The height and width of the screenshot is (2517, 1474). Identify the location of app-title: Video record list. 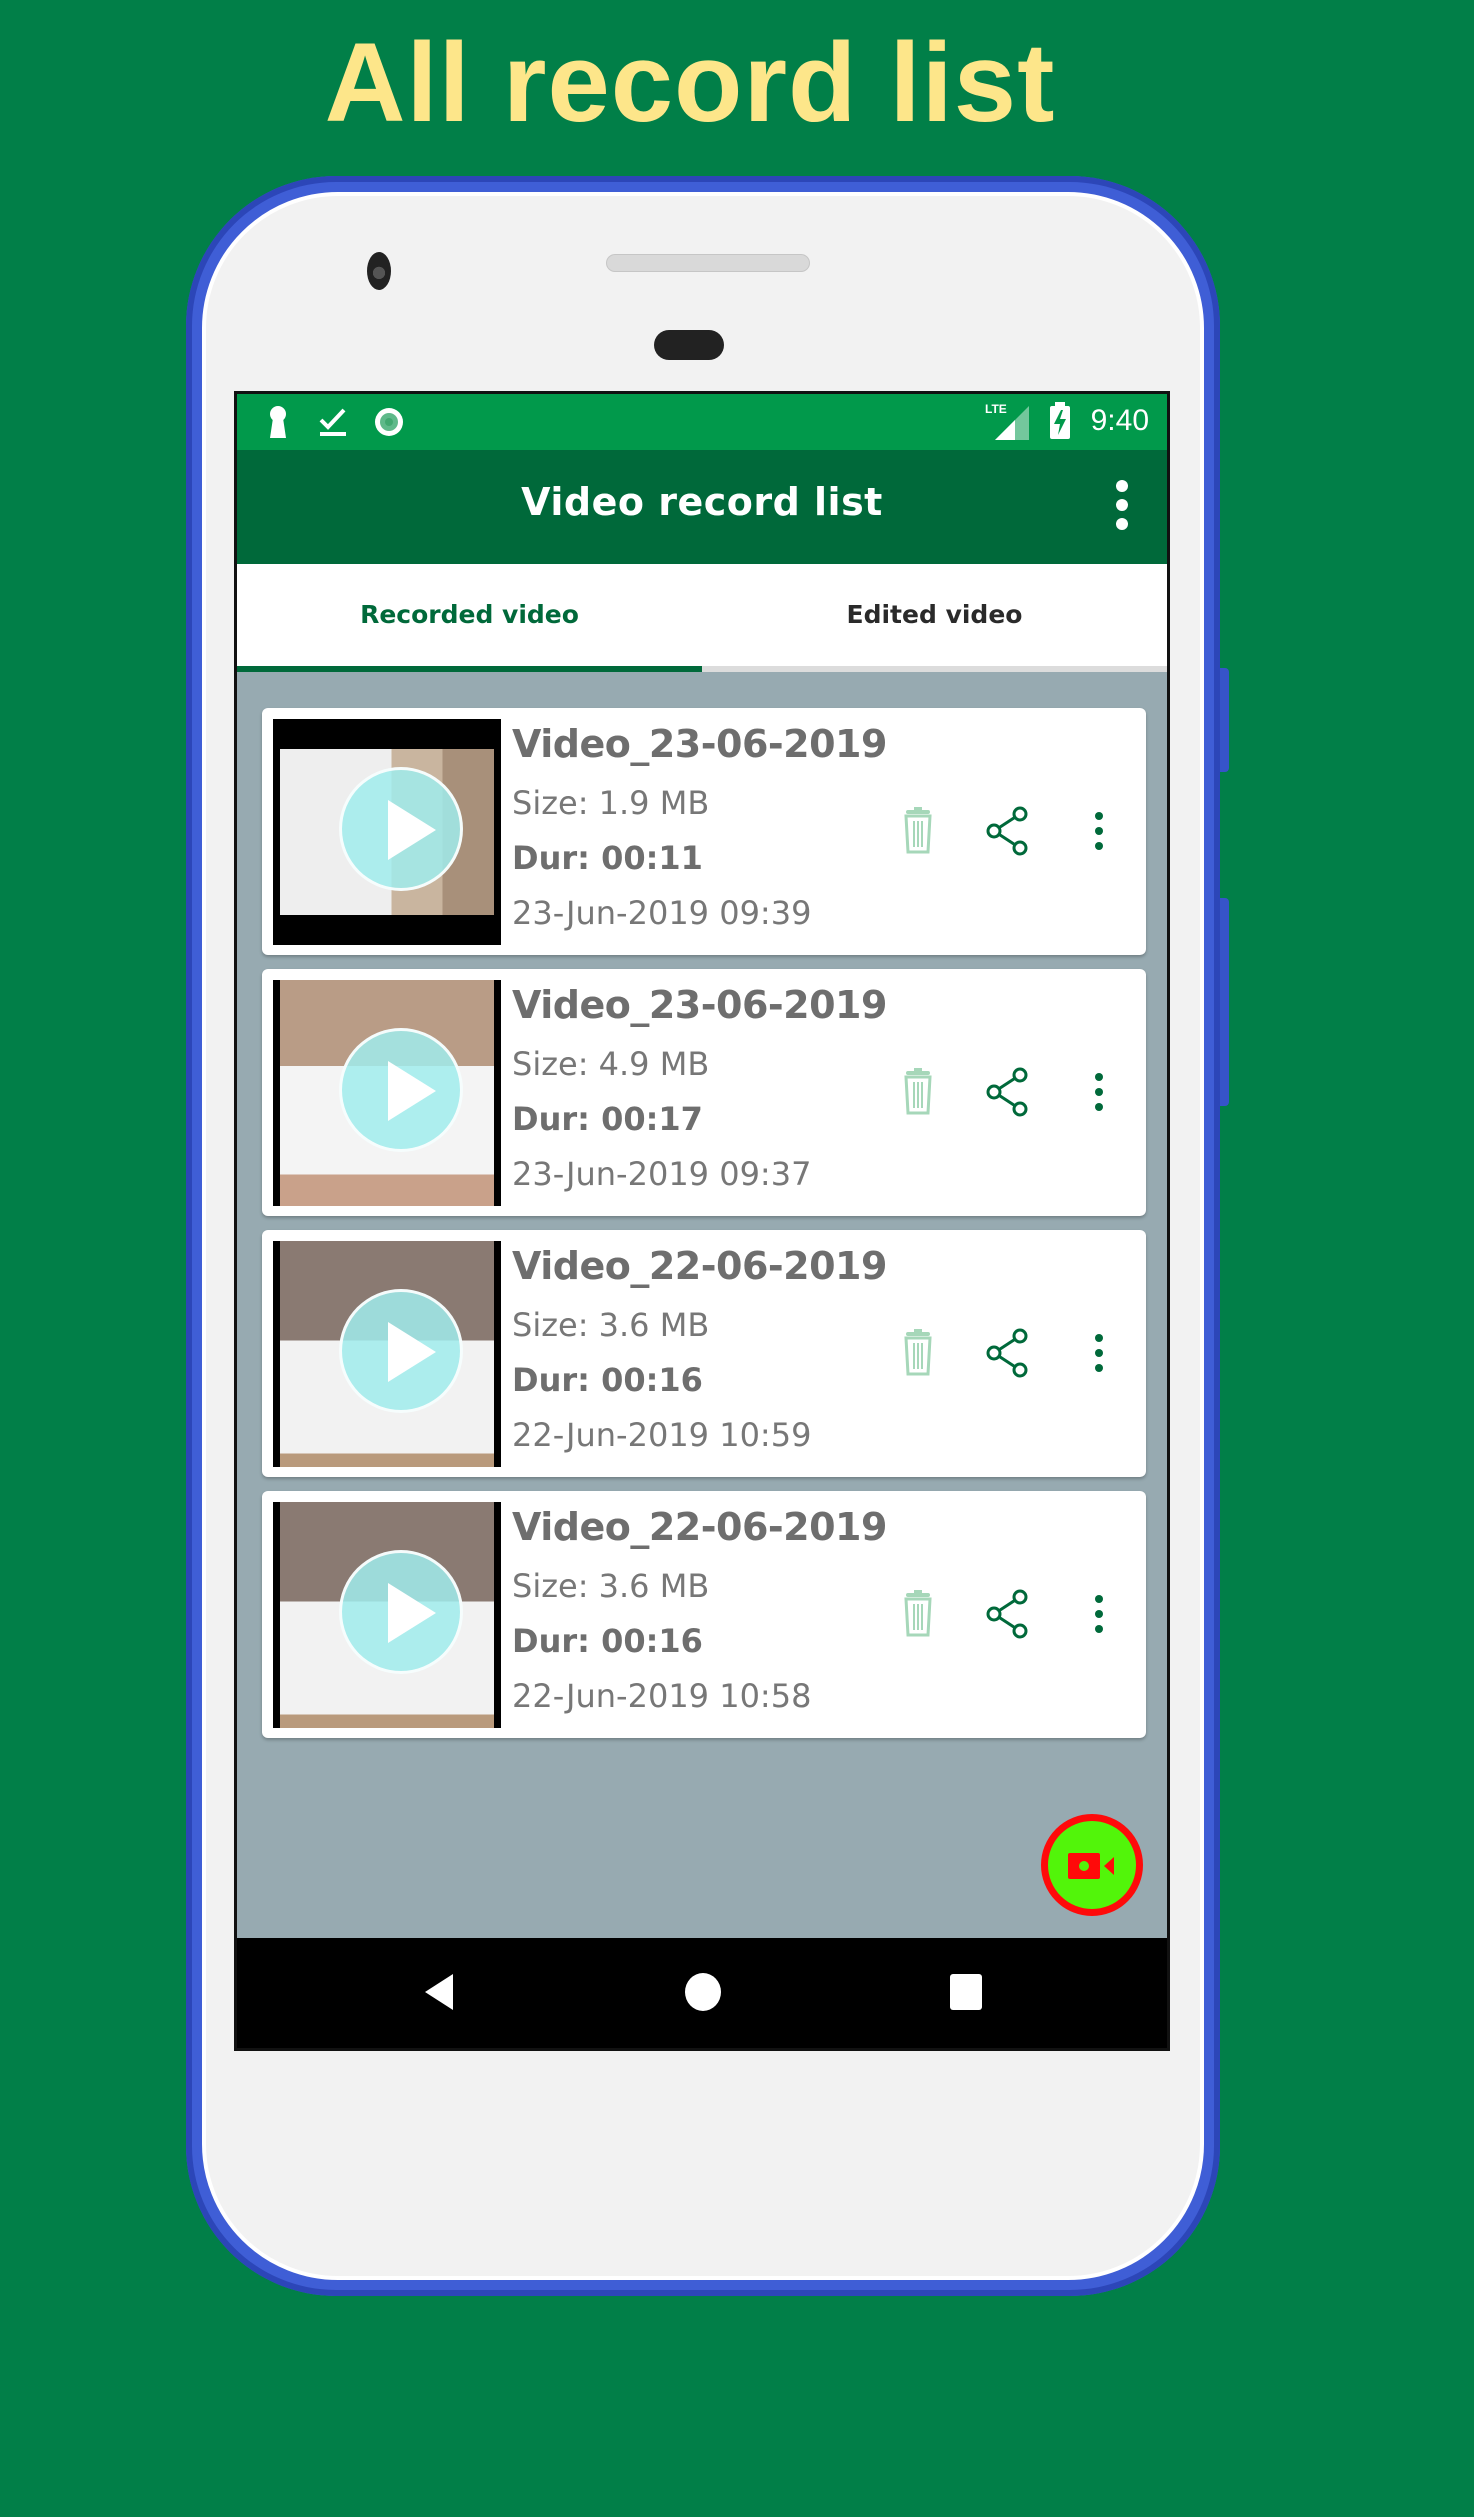
(702, 502).